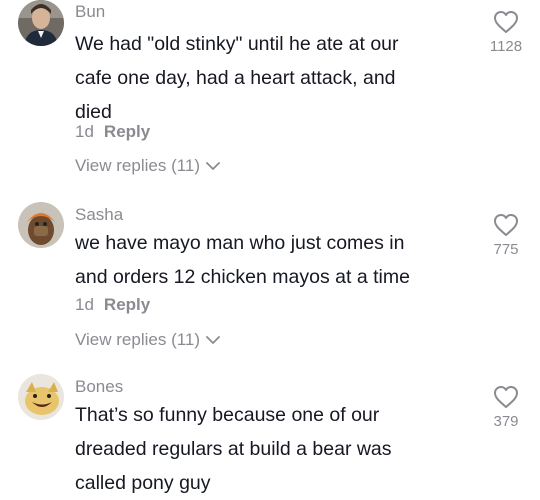  I want to click on comment-text-line: dreaded regulars at build a bear was, so click(233, 449).